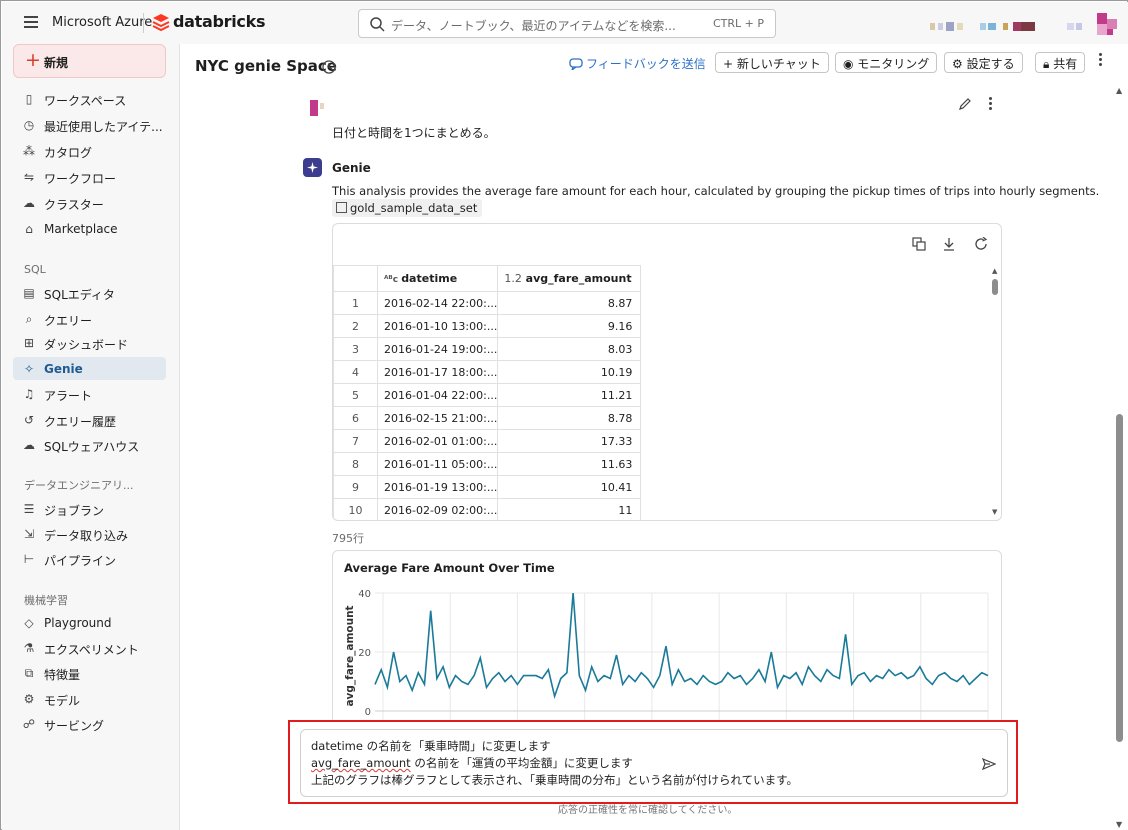 The height and width of the screenshot is (830, 1128). Describe the element at coordinates (89, 558) in the screenshot. I see `sidebar-item-pipelines: ⊢ パイプライン` at that location.